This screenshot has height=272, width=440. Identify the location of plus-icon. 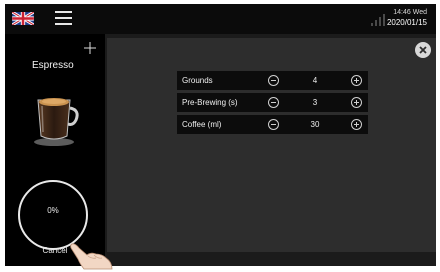
(90, 48).